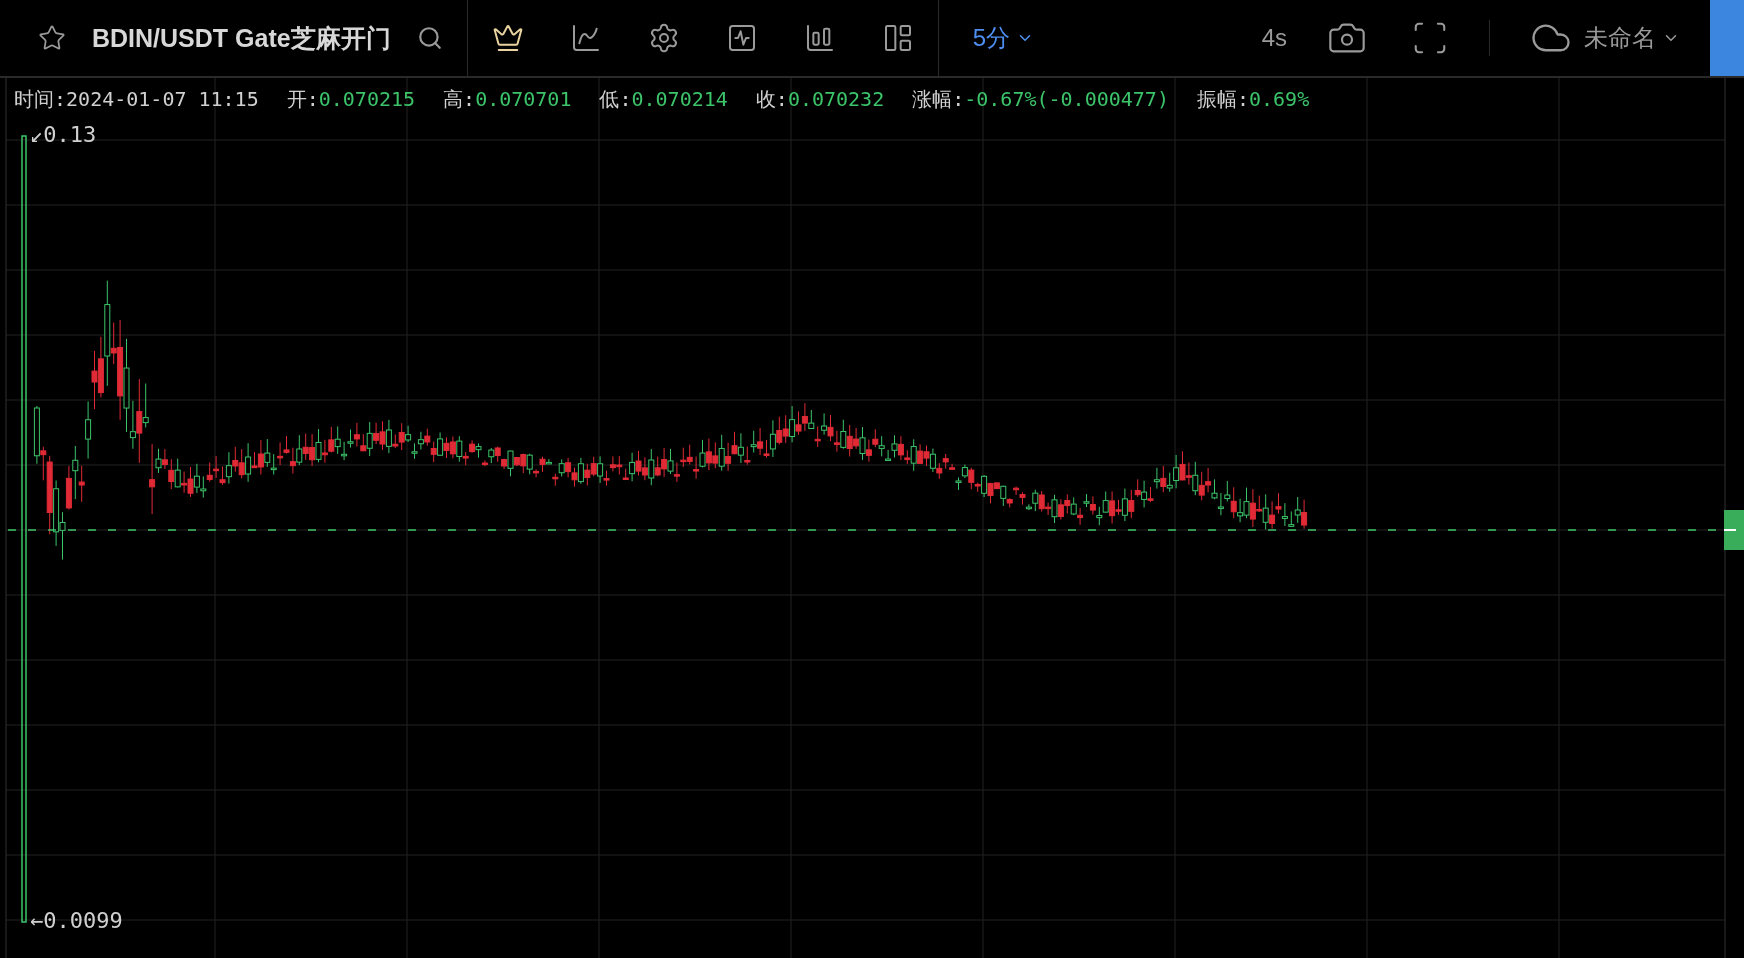  I want to click on ohlc-field: 振幅:0.69%, so click(1253, 99).